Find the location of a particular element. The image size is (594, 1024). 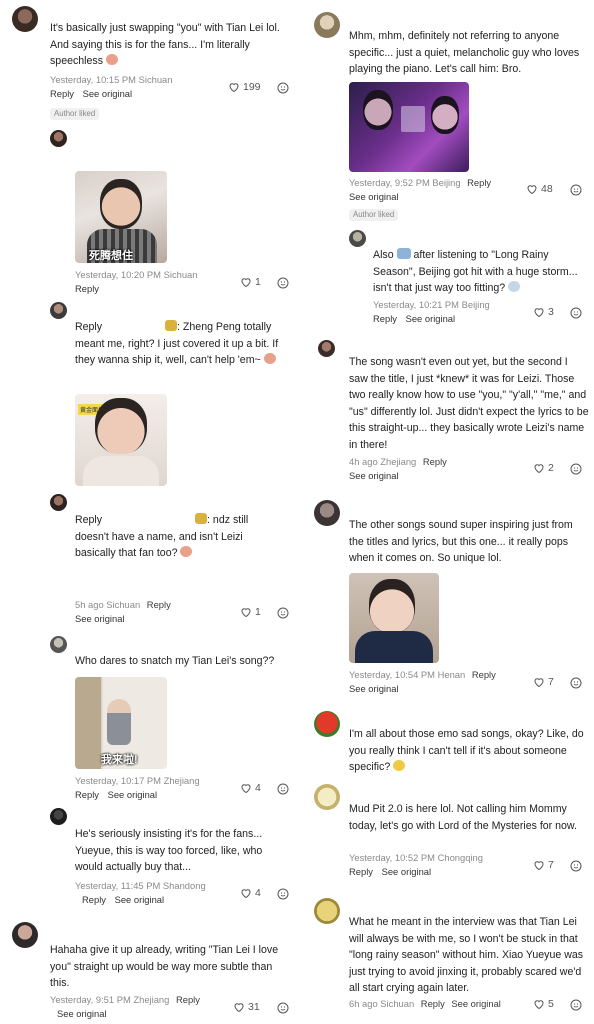

like-button: 2 is located at coordinates (543, 468).